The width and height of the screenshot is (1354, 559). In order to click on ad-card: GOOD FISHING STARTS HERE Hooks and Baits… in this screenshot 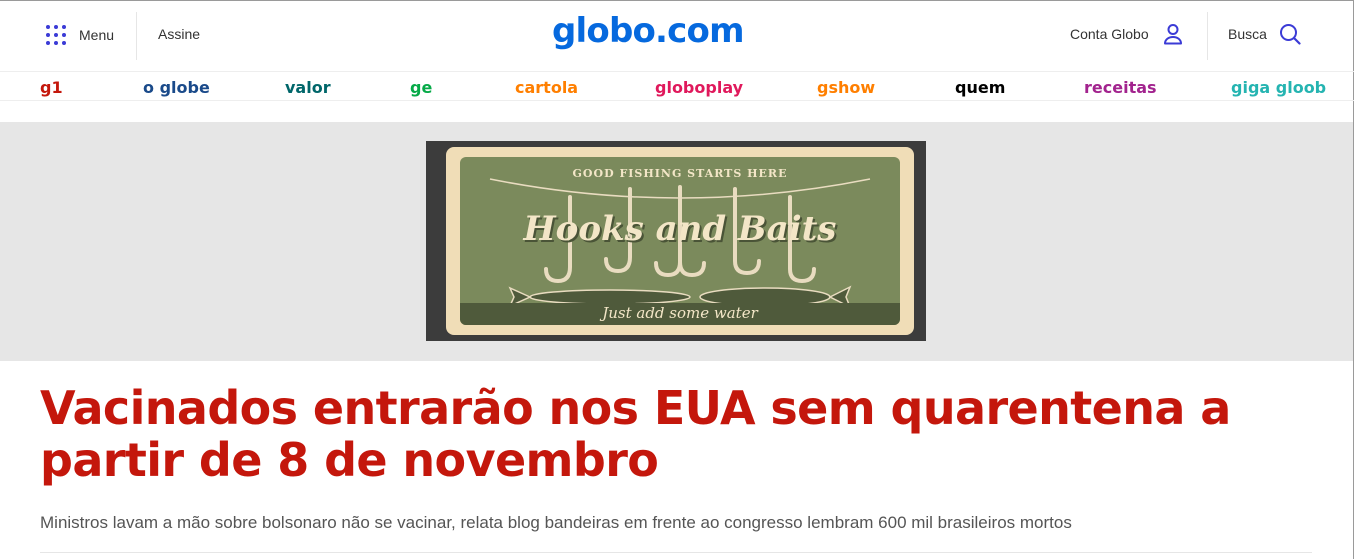, I will do `click(680, 241)`.